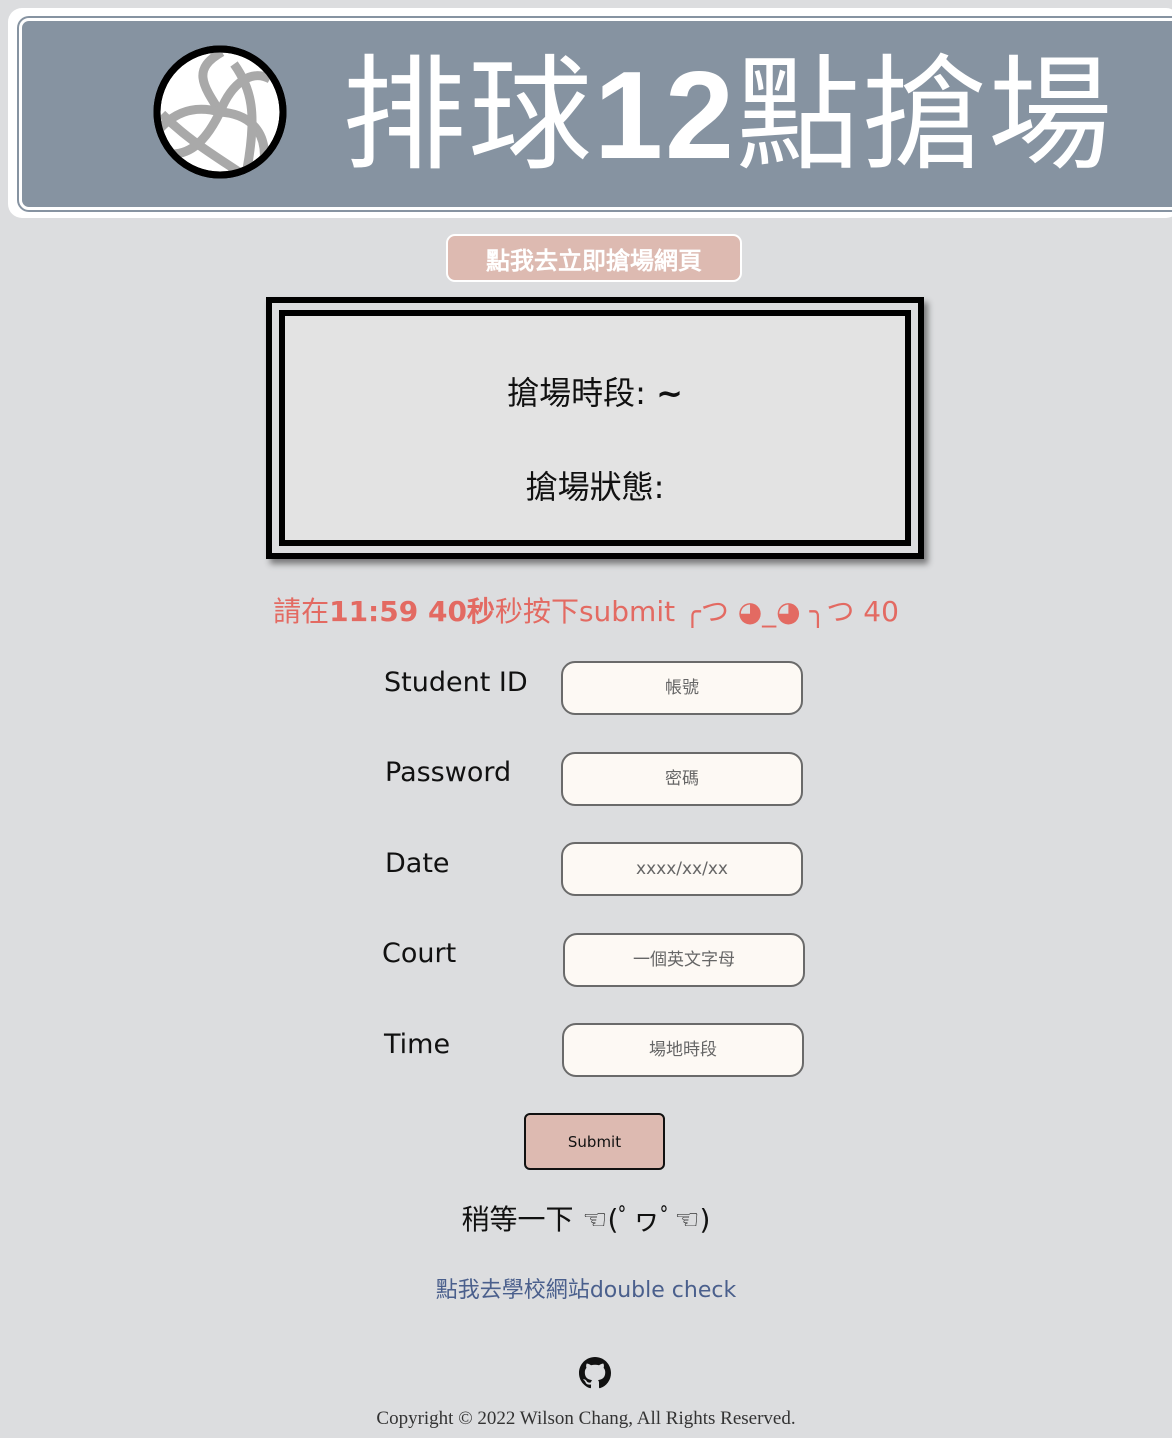 This screenshot has height=1438, width=1172. Describe the element at coordinates (594, 258) in the screenshot. I see `reserve-page-button: 點我去立即搶場網頁` at that location.